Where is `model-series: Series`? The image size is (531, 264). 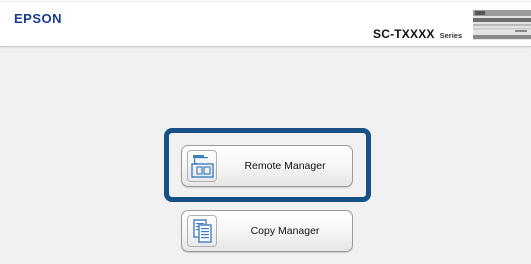
model-series: Series is located at coordinates (451, 35).